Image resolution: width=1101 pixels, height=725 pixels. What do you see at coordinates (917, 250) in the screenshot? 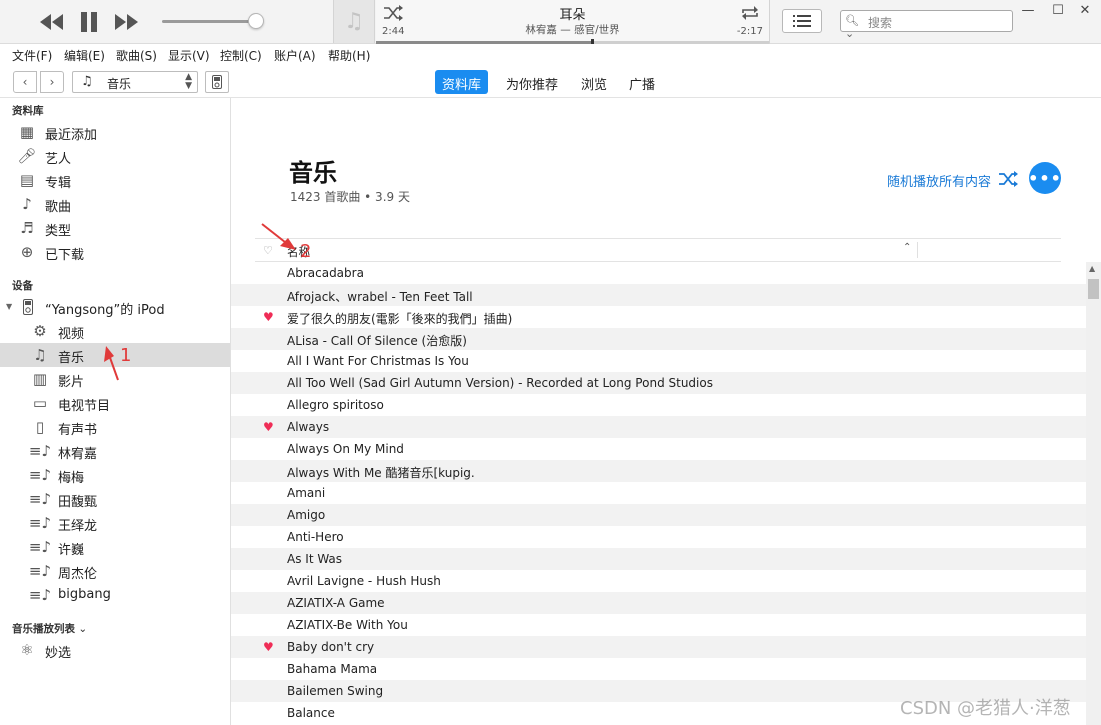
I see `column-divider` at bounding box center [917, 250].